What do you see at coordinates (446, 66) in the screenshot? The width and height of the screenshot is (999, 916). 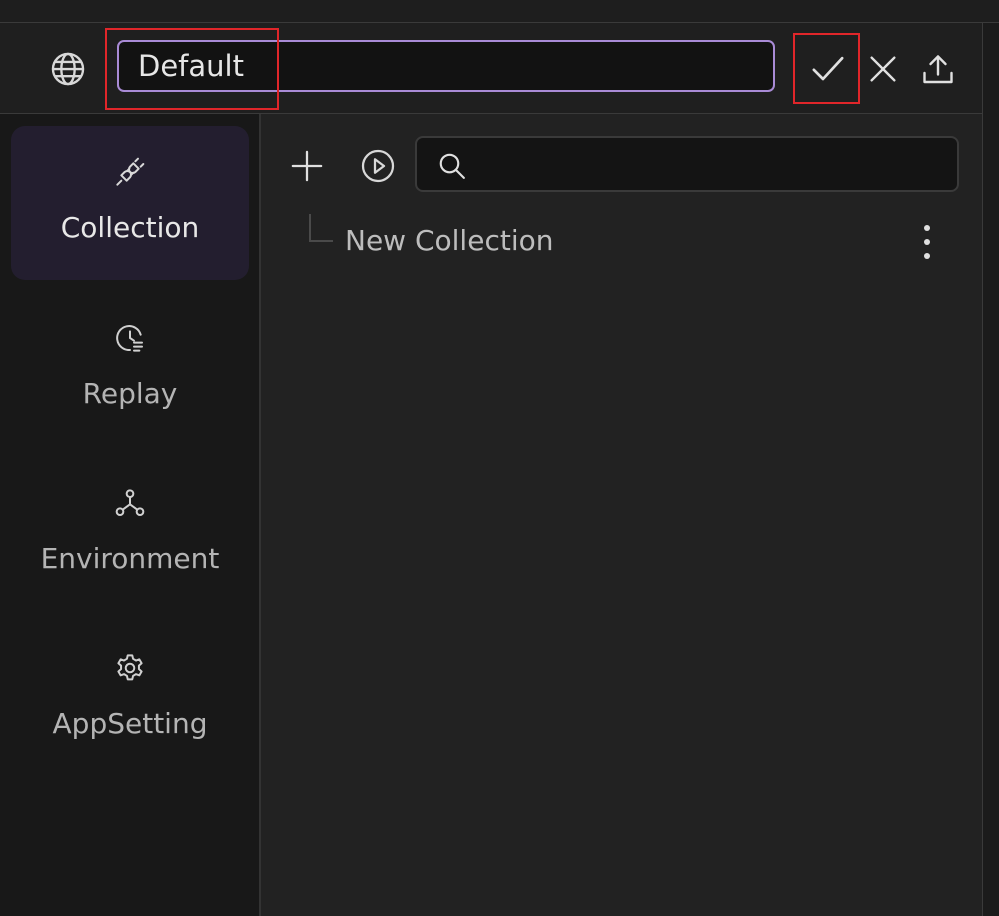 I see `environment-name-input` at bounding box center [446, 66].